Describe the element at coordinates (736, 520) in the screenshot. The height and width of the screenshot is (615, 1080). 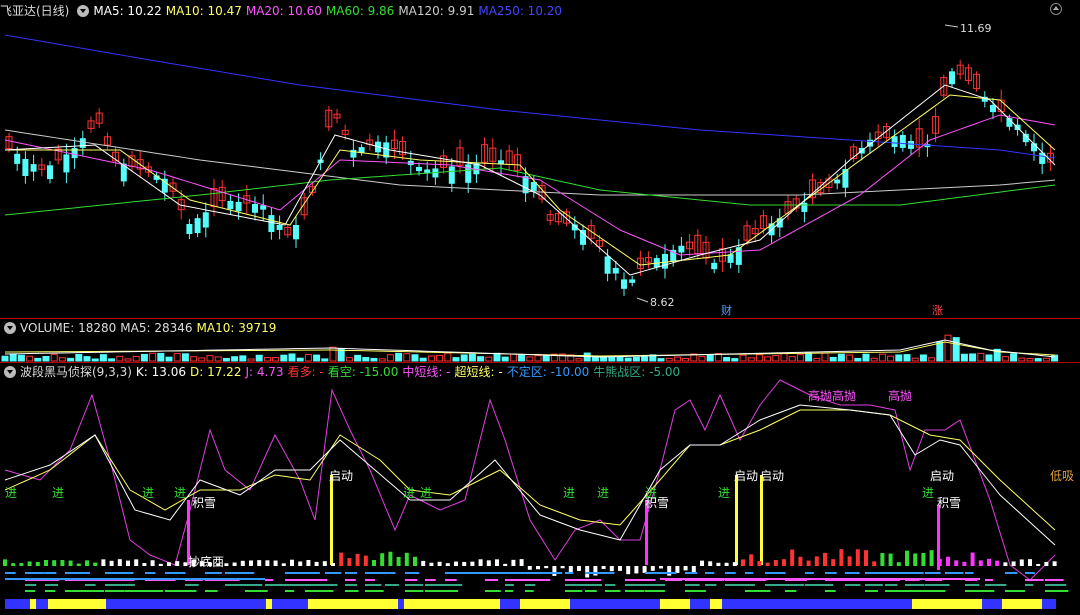
I see `qidong-signal-bar` at that location.